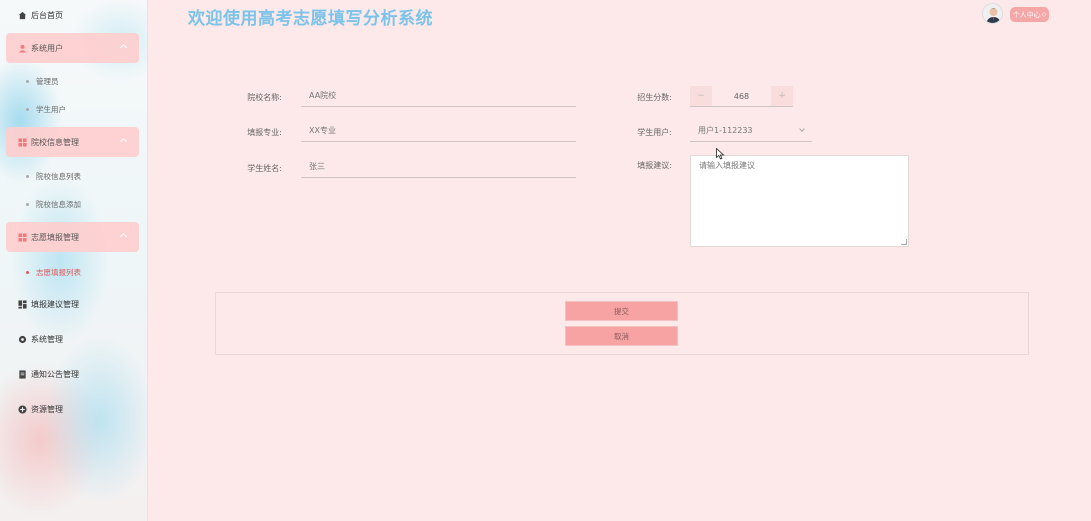 This screenshot has height=521, width=1091. I want to click on user-avatar-icon, so click(992, 13).